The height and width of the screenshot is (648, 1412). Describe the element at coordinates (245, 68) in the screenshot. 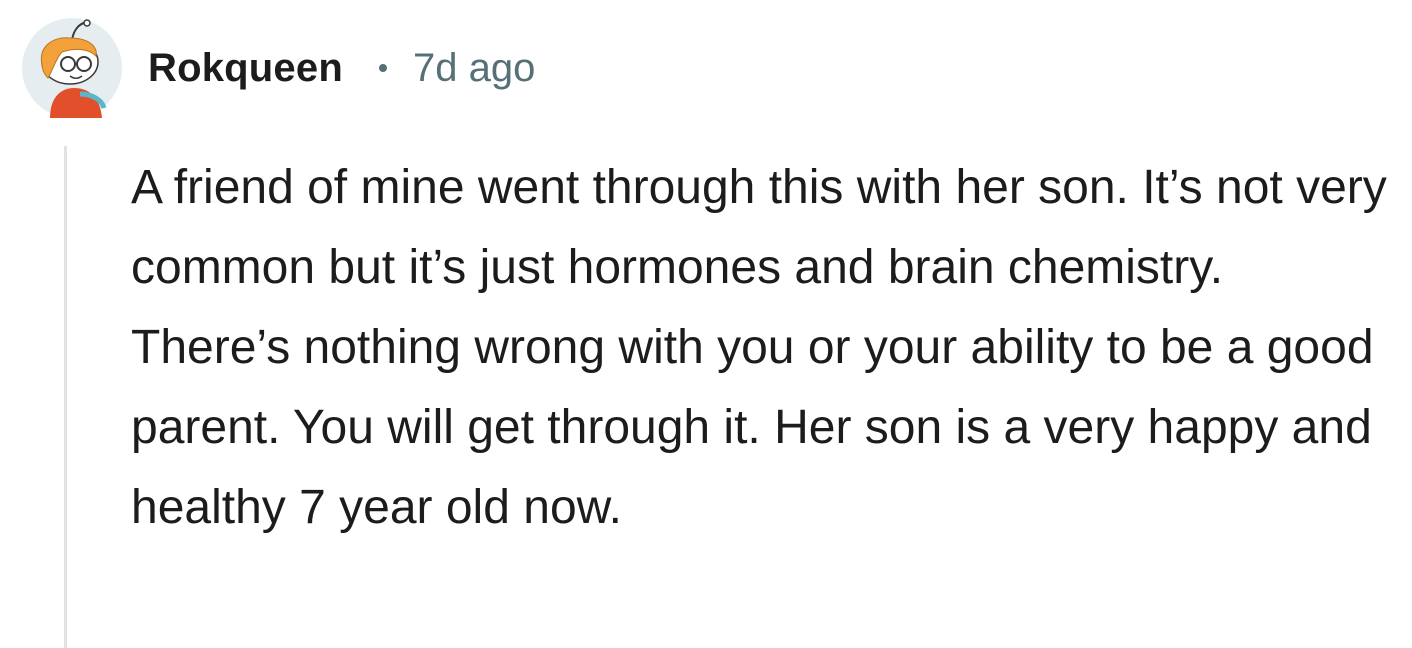

I see `username-link: Rokqueen` at that location.